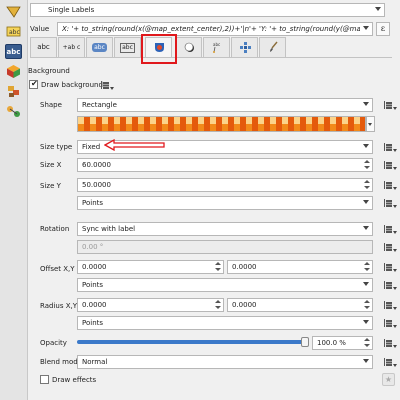  What do you see at coordinates (94, 305) in the screenshot?
I see `radius-x-value: 0.0000` at bounding box center [94, 305].